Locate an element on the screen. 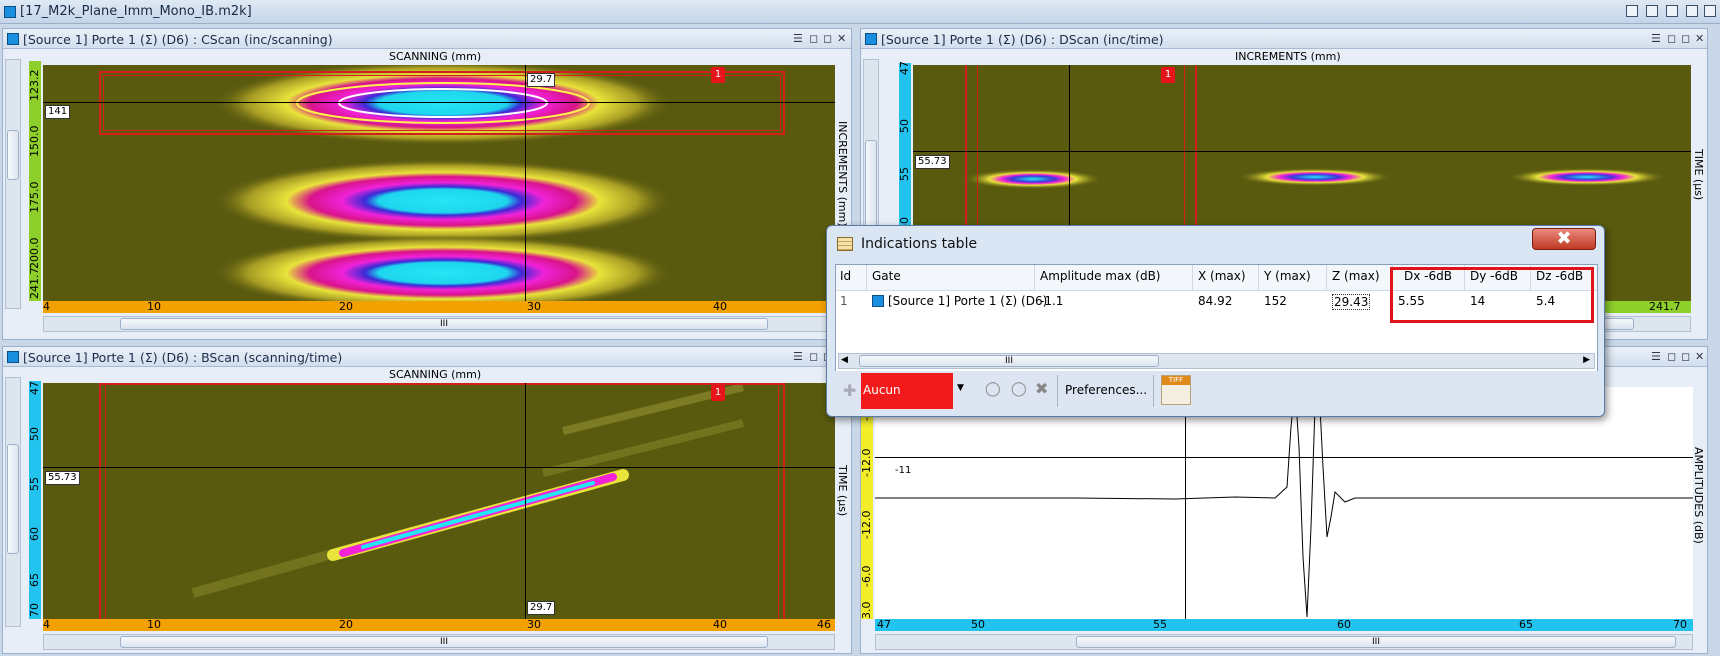 Image resolution: width=1720 pixels, height=656 pixels. bscan-cursor-y-label: 55.73 is located at coordinates (62, 478).